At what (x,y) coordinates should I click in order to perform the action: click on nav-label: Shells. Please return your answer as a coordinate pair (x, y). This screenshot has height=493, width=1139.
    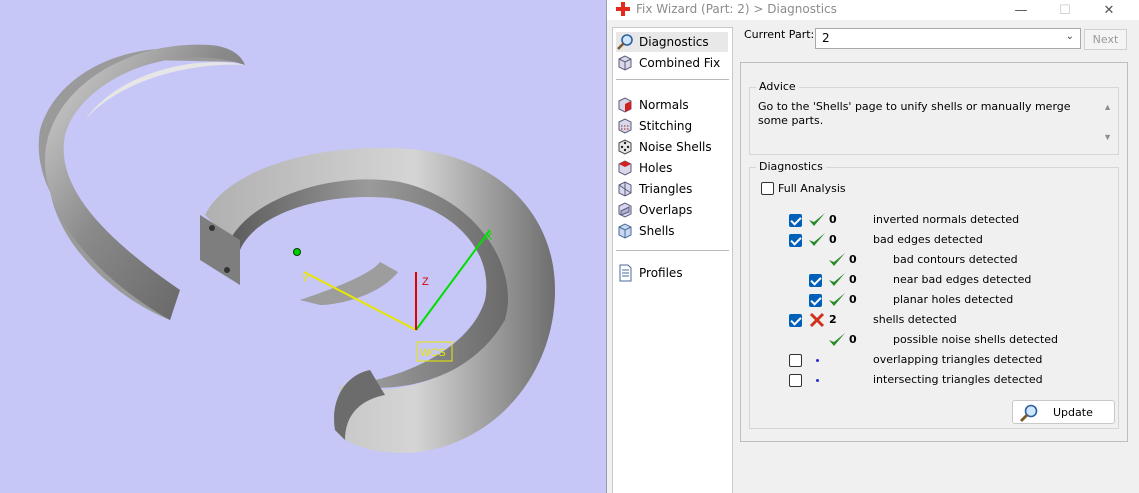
    Looking at the image, I should click on (657, 231).